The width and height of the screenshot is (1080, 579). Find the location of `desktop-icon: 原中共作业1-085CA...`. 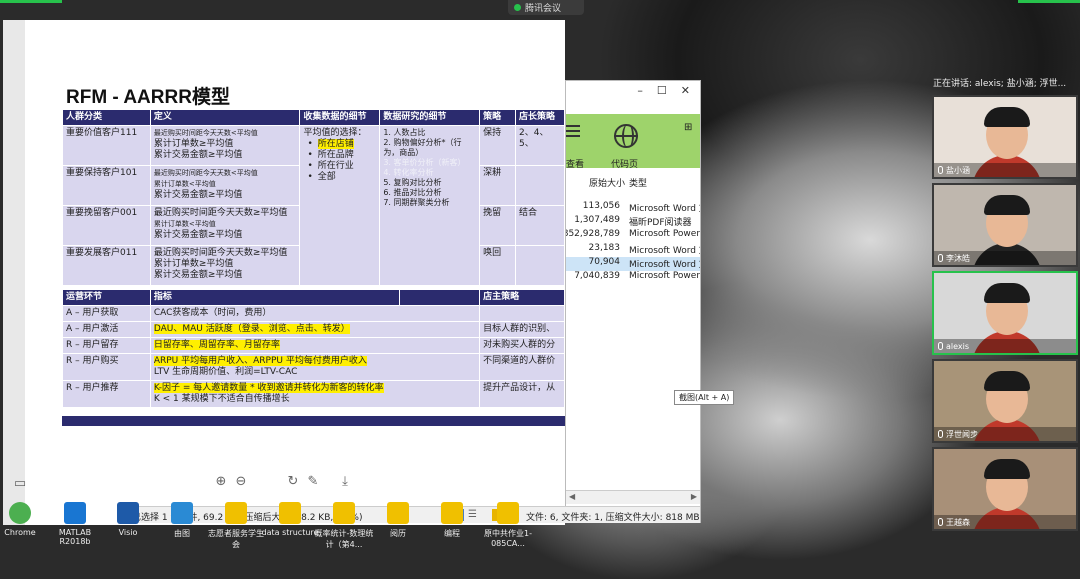

desktop-icon: 原中共作业1-085CA... is located at coordinates (508, 525).